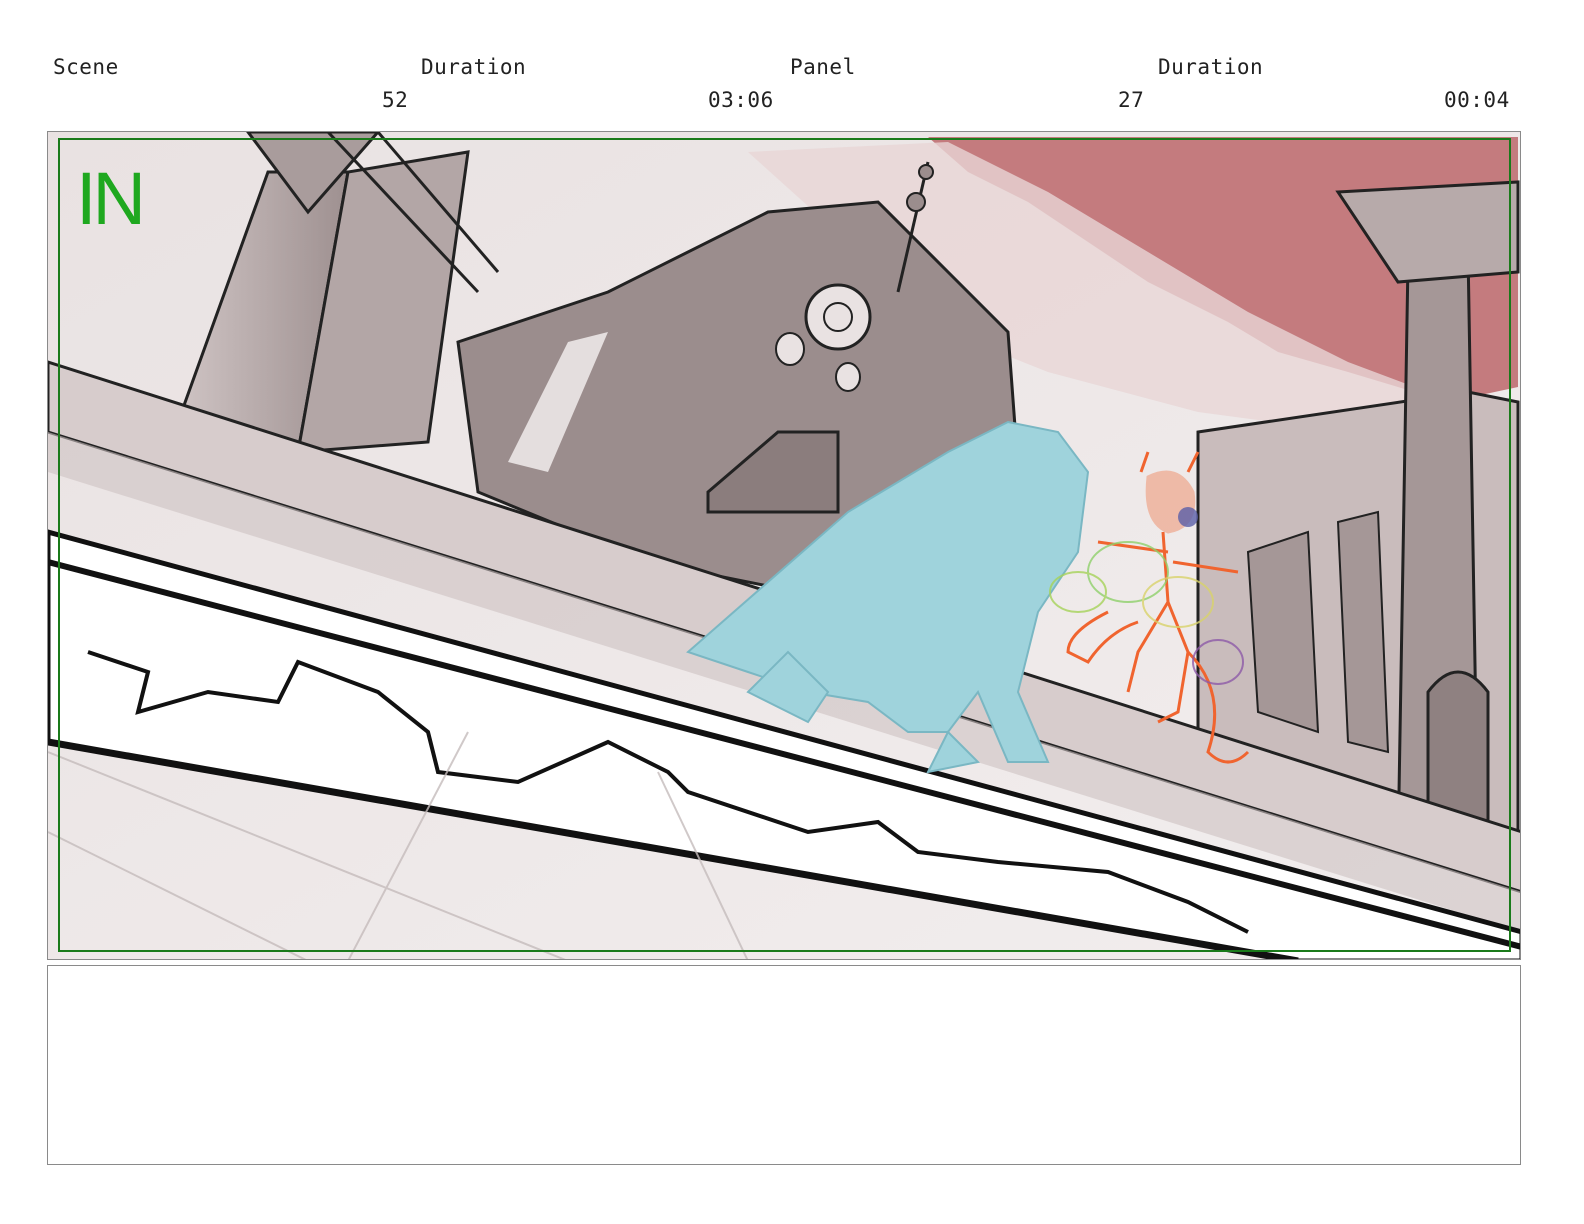 This screenshot has width=1584, height=1224. What do you see at coordinates (741, 100) in the screenshot?
I see `scene-duration-value: 03:06` at bounding box center [741, 100].